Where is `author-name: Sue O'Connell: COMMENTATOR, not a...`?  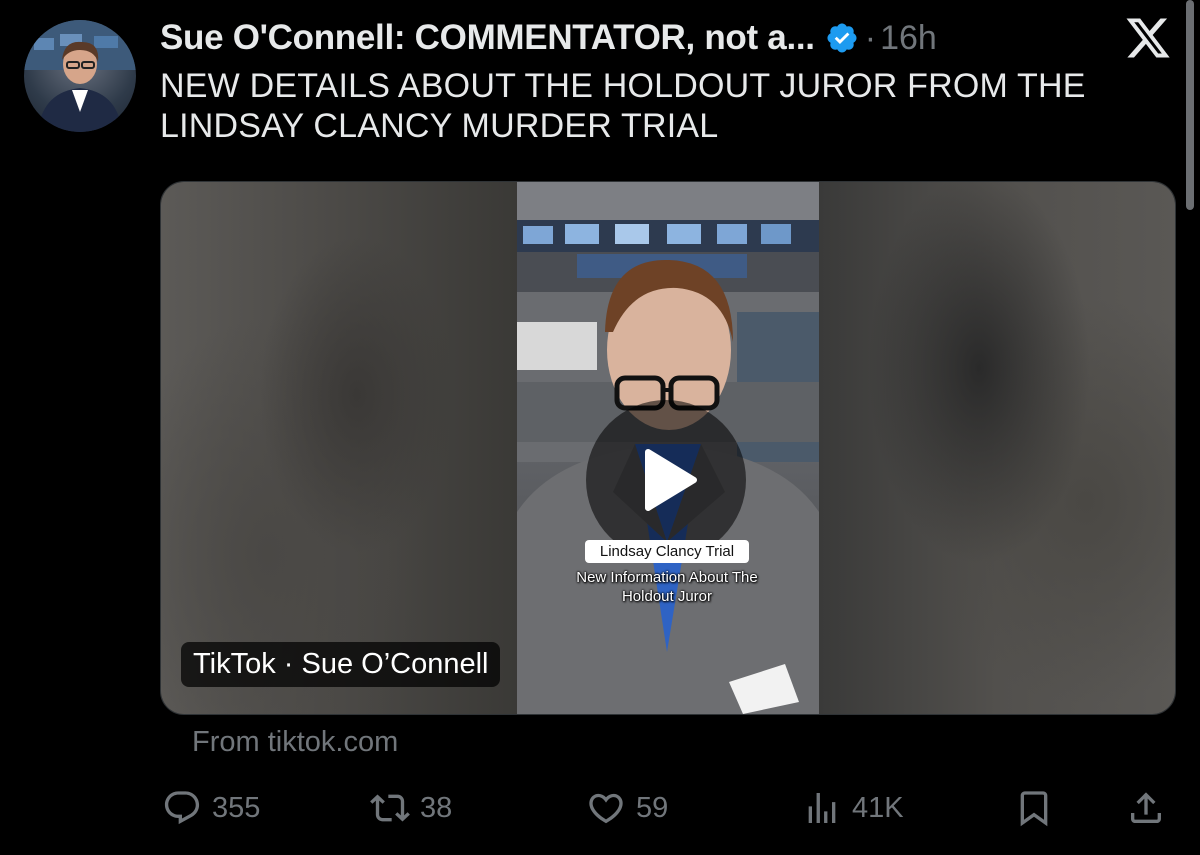
author-name: Sue O'Connell: COMMENTATOR, not a... is located at coordinates (487, 38).